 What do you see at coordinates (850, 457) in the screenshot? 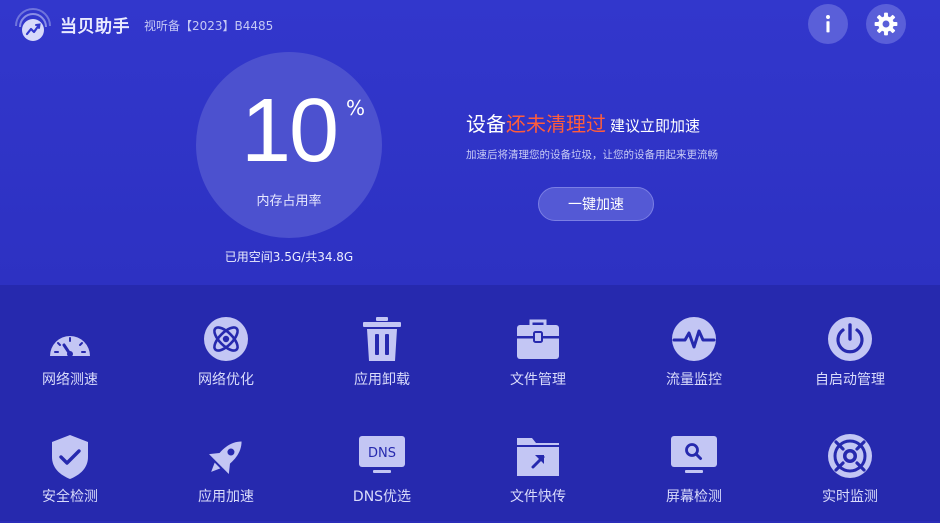
I see `lifebuoy-icon` at bounding box center [850, 457].